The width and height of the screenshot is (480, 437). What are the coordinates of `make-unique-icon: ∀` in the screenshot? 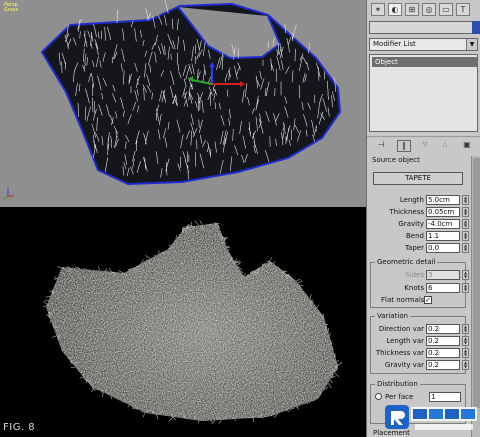 It's located at (425, 145).